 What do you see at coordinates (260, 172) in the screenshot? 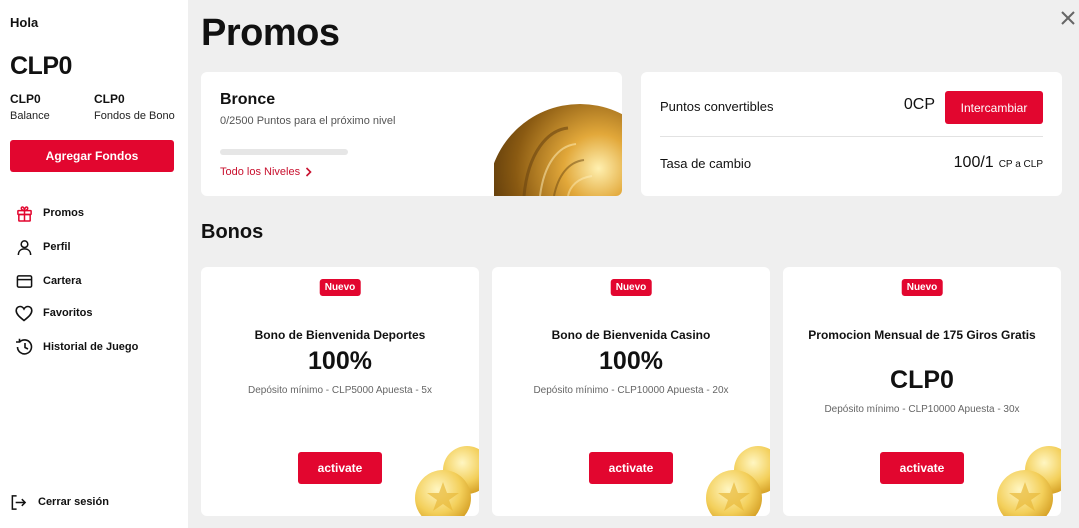
I see `all-levels-label: Todo los Niveles` at bounding box center [260, 172].